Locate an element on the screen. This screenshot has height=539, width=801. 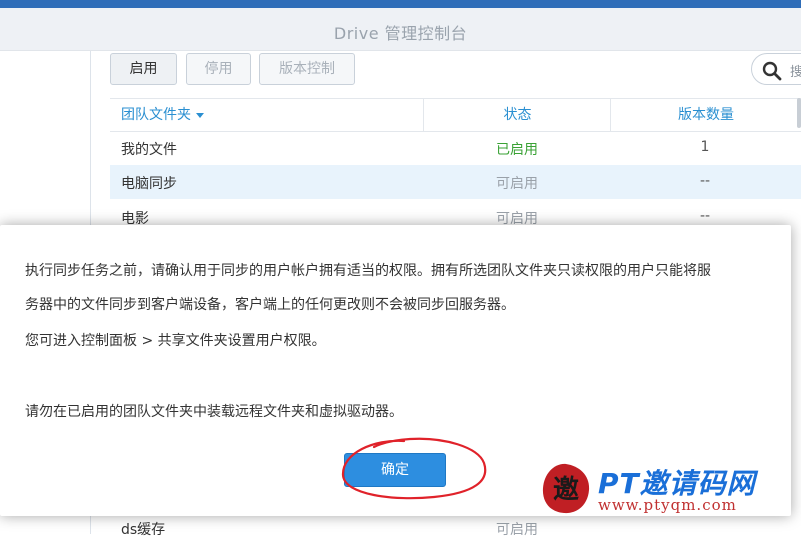
table-row: 我的文件 已启用 1 is located at coordinates (455, 148).